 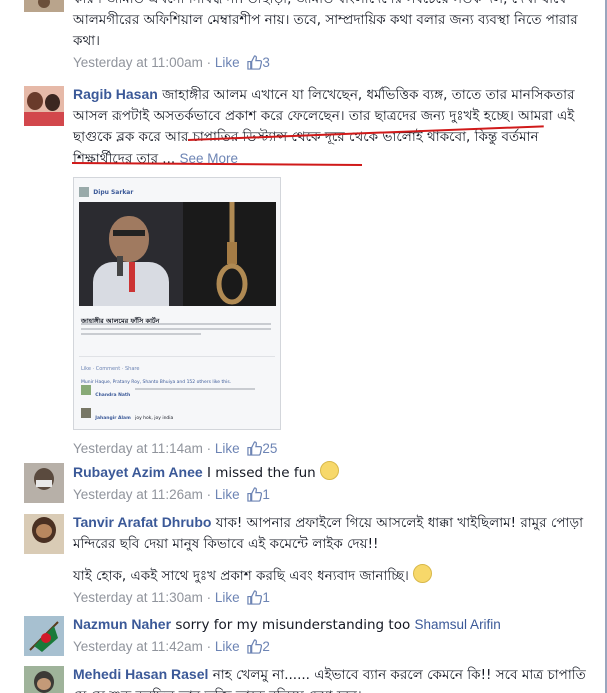 I want to click on comment-author: Nazmun Naher, so click(x=122, y=624).